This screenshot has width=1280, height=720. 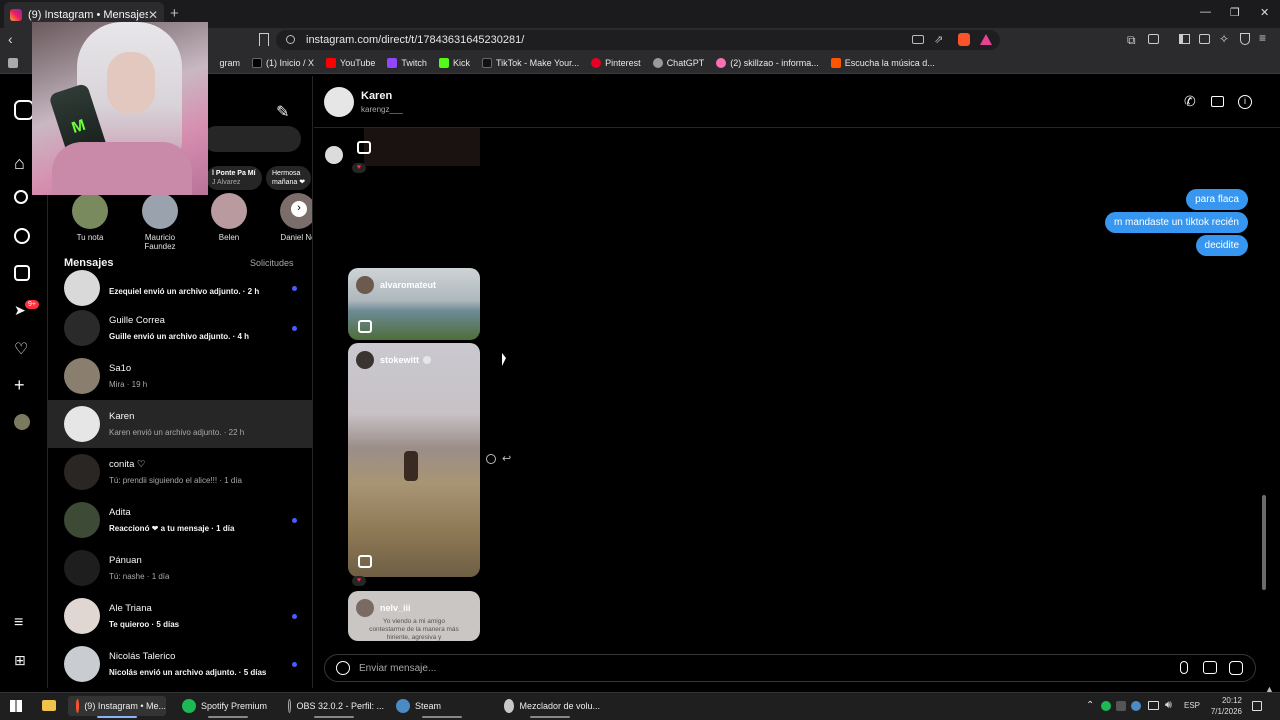 What do you see at coordinates (264, 39) in the screenshot?
I see `bookmark-icon` at bounding box center [264, 39].